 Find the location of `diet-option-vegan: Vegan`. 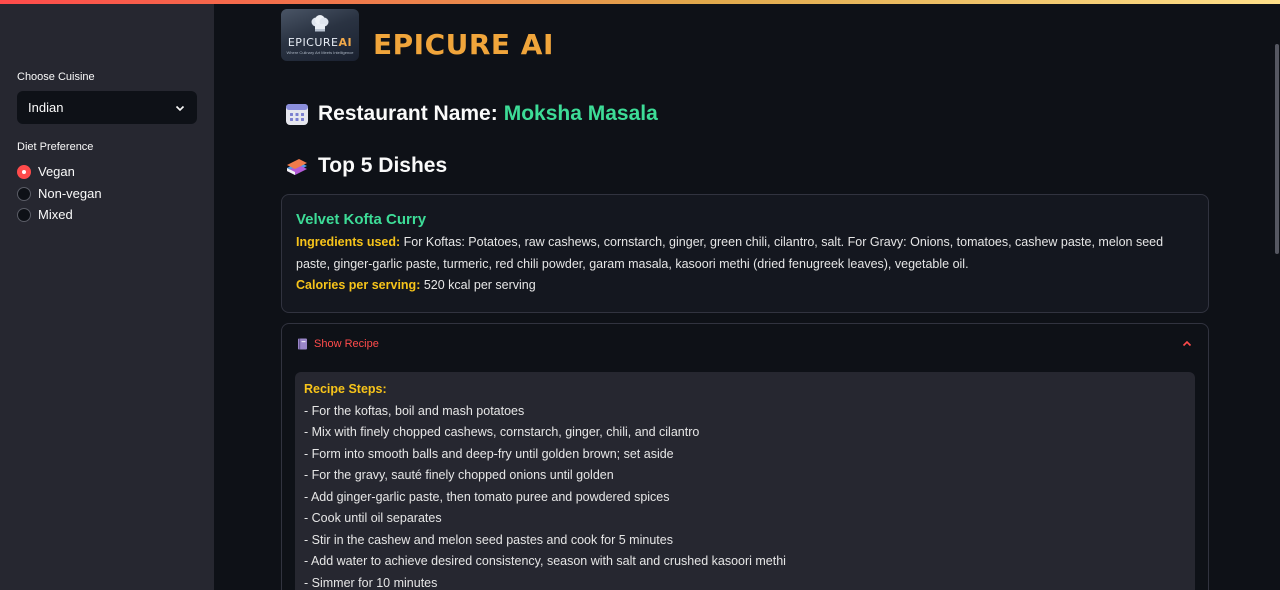

diet-option-vegan: Vegan is located at coordinates (46, 171).